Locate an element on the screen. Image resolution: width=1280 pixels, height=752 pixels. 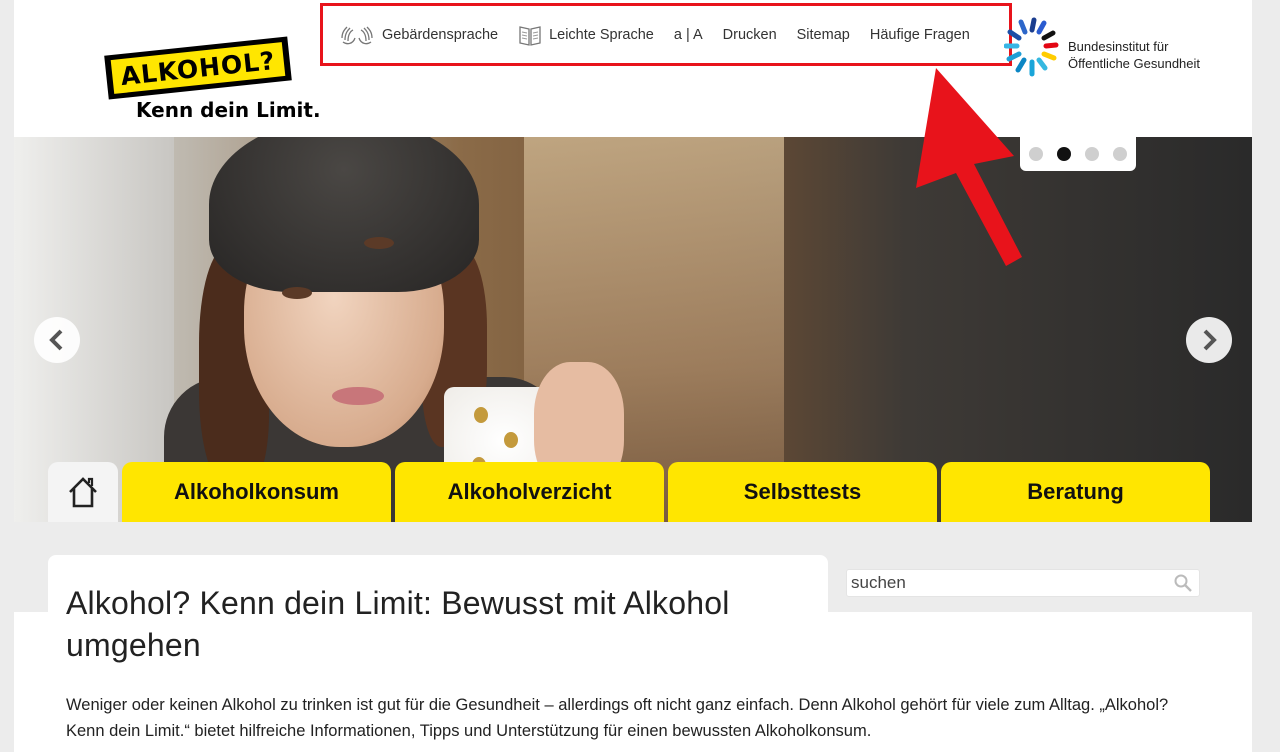
easy-language-label: Leichte Sprache is located at coordinates (601, 34).